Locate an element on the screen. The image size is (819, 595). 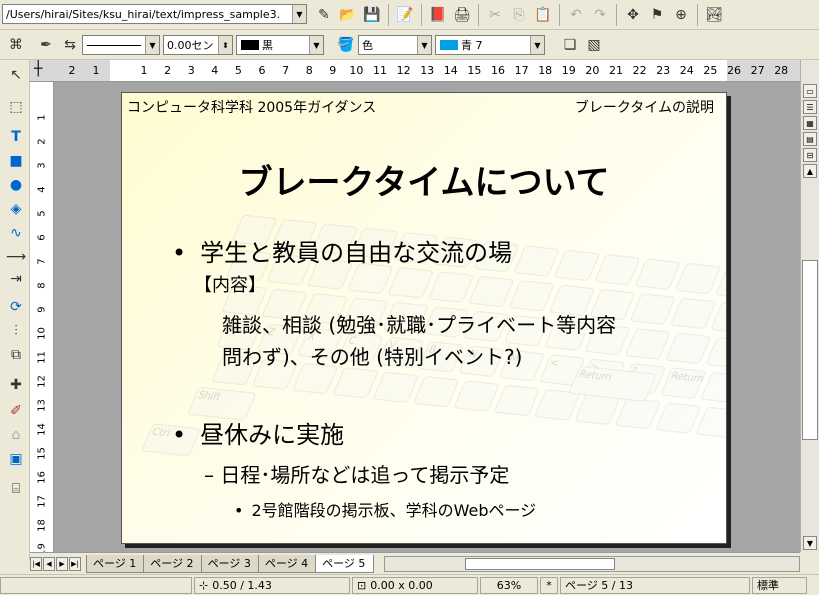
save-icon: 💾 is located at coordinates (372, 15).